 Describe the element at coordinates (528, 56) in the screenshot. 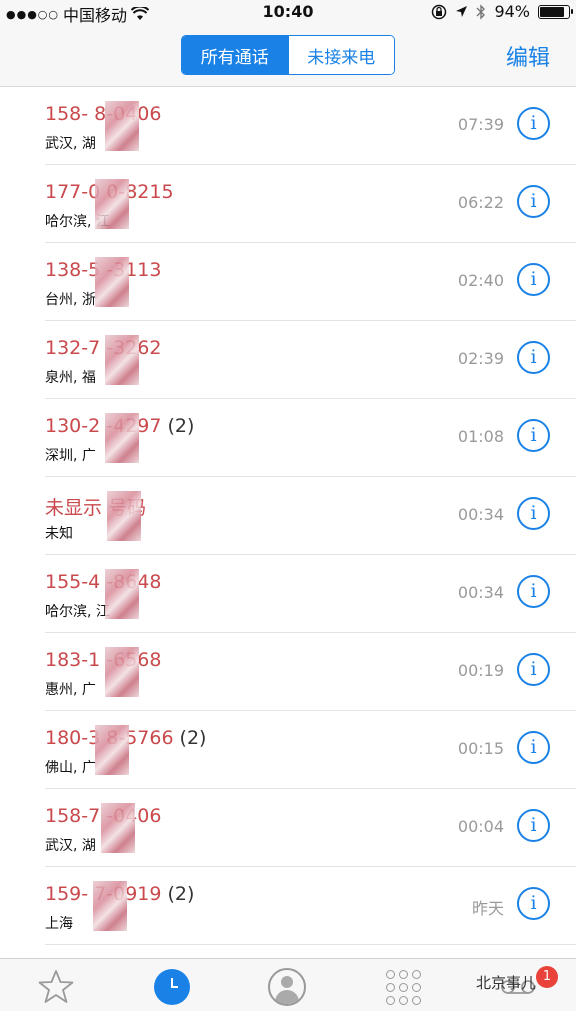

I see `edit-button: 编辑` at that location.